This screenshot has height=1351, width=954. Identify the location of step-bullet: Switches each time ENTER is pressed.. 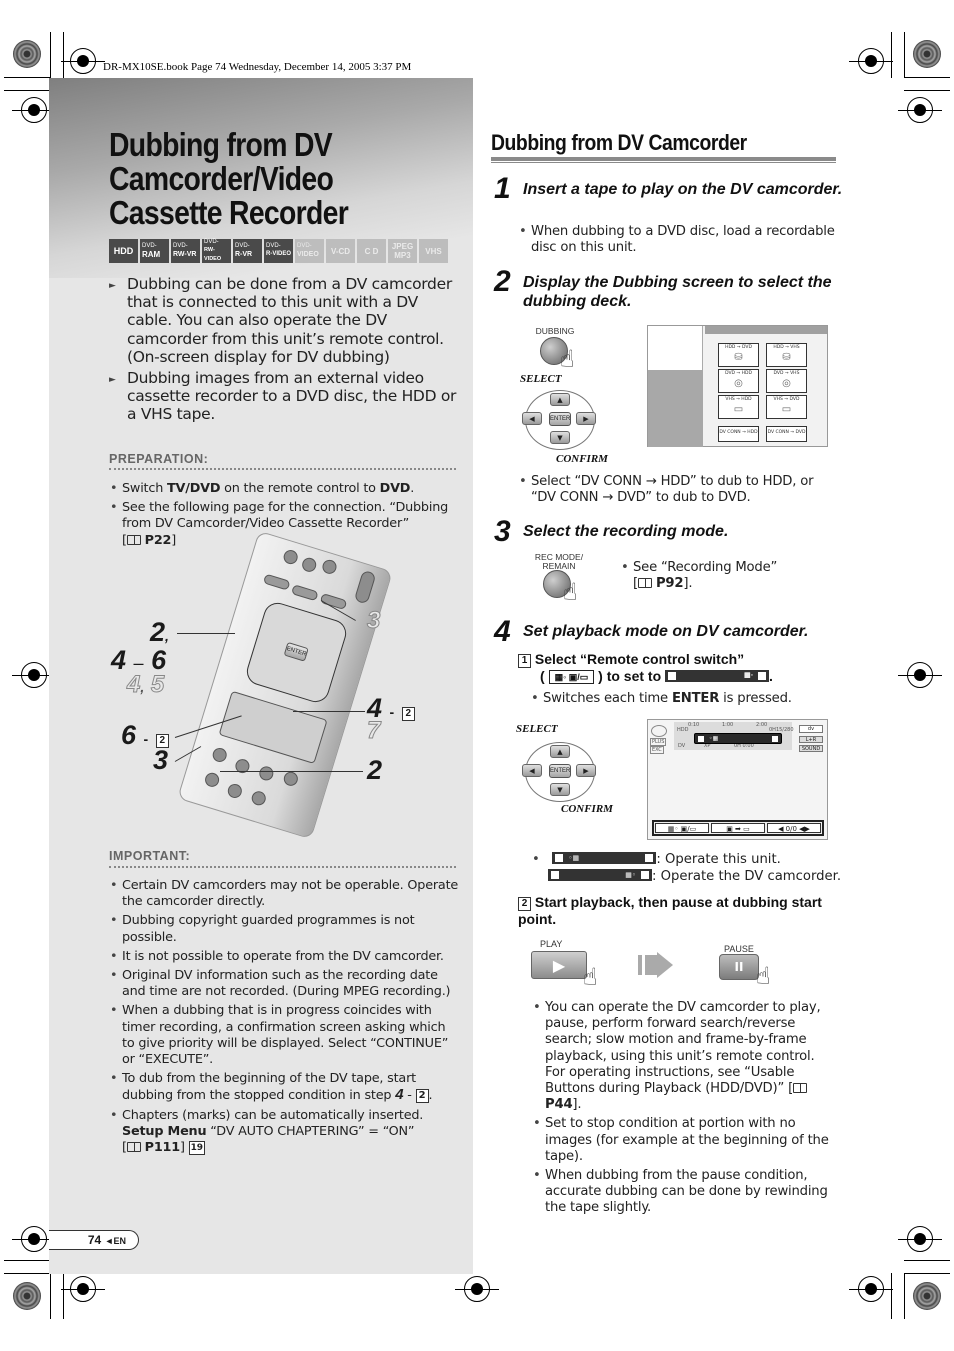
(680, 699).